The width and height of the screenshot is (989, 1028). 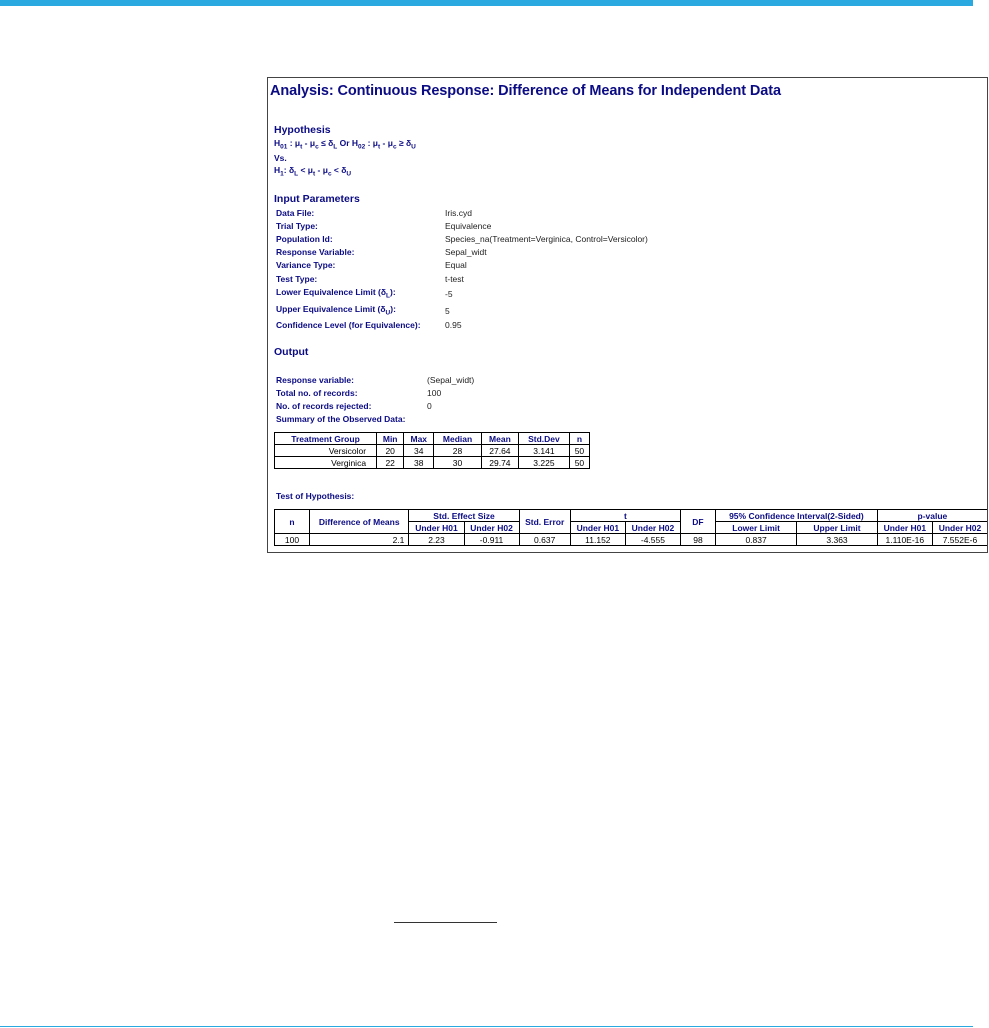 What do you see at coordinates (499, 462) in the screenshot?
I see `table-cell: 29.74` at bounding box center [499, 462].